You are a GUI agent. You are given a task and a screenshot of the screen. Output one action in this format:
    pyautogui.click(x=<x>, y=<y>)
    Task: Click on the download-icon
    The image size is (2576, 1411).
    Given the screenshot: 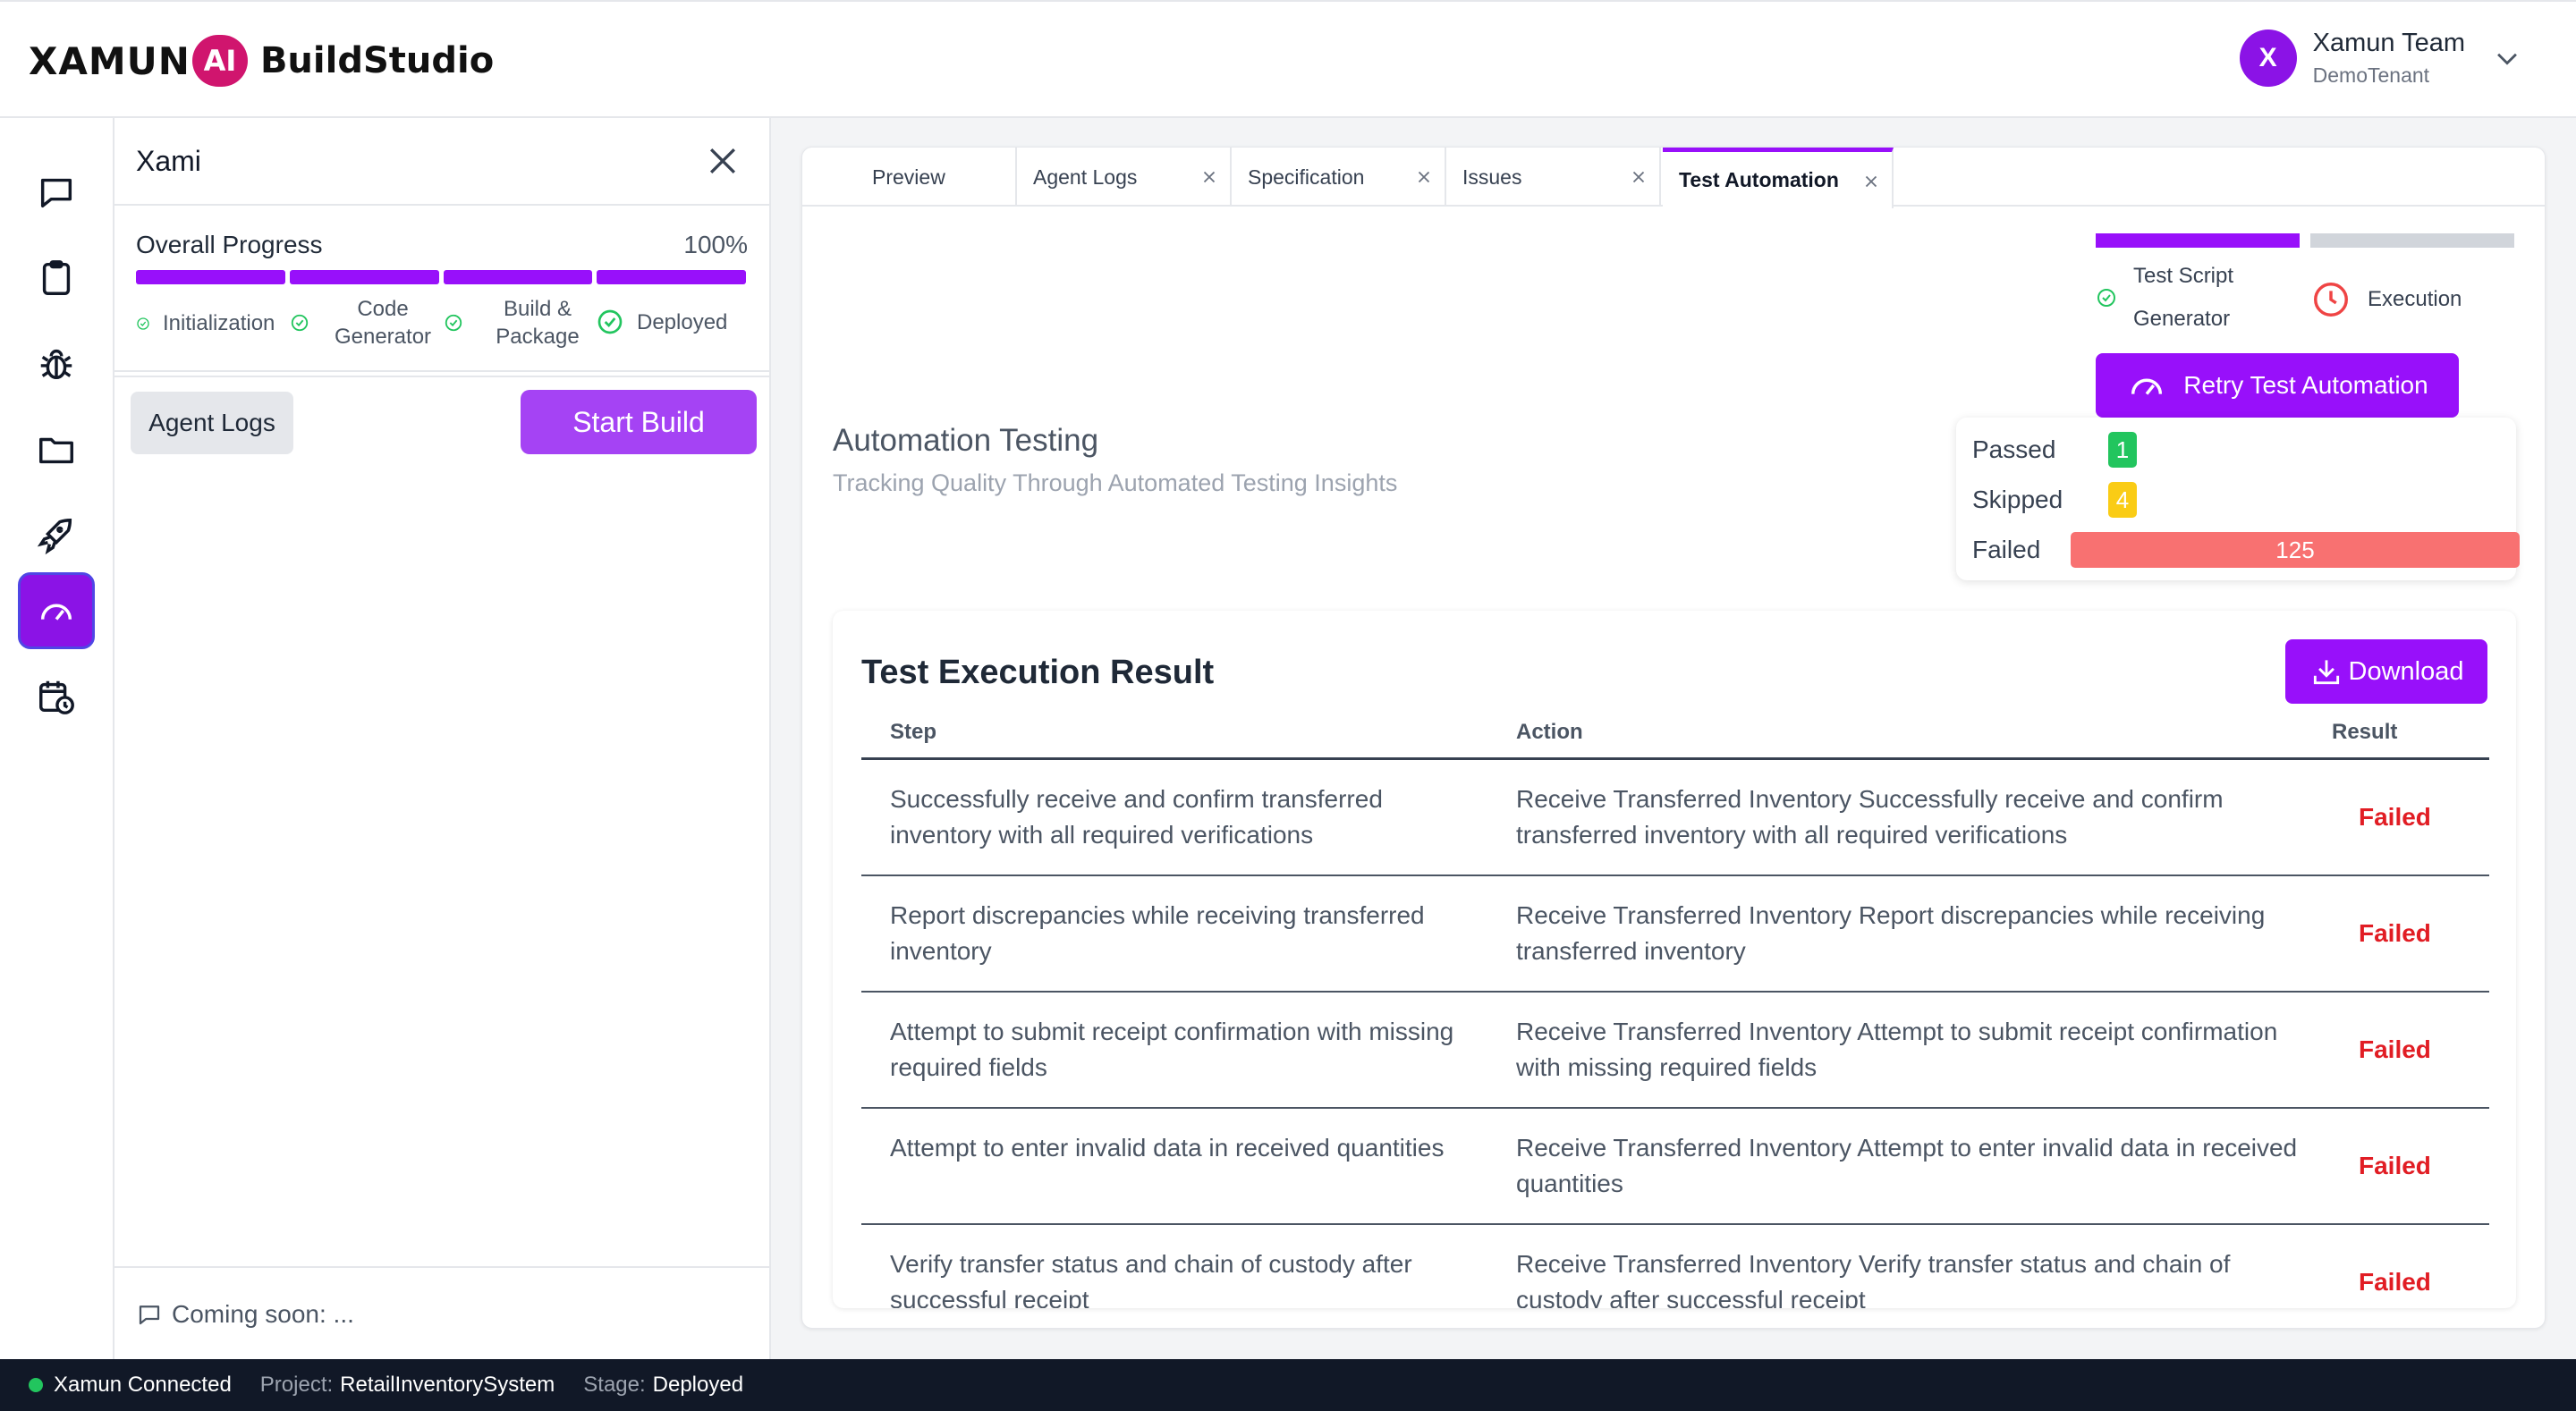 What is the action you would take?
    pyautogui.click(x=2326, y=672)
    